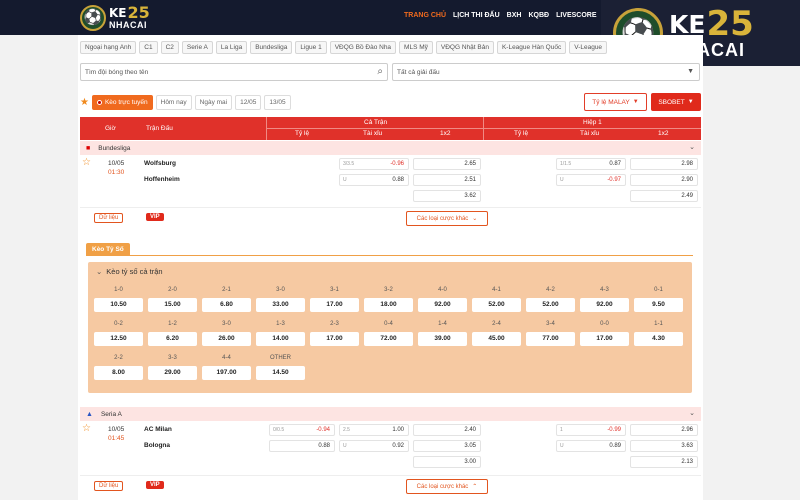  Describe the element at coordinates (311, 47) in the screenshot. I see `league-chip: Ligue 1` at that location.